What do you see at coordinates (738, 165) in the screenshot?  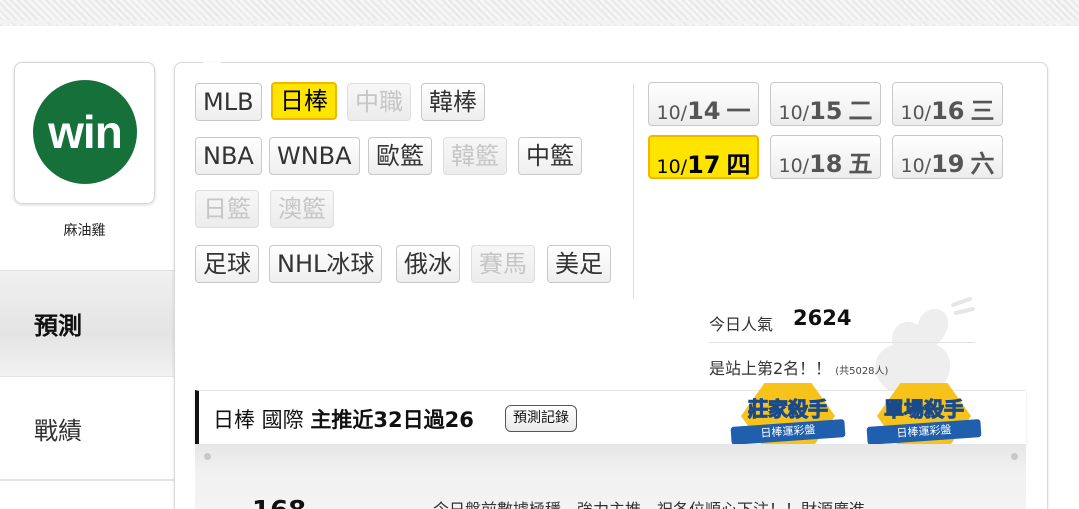 I see `date-weekday: 四` at bounding box center [738, 165].